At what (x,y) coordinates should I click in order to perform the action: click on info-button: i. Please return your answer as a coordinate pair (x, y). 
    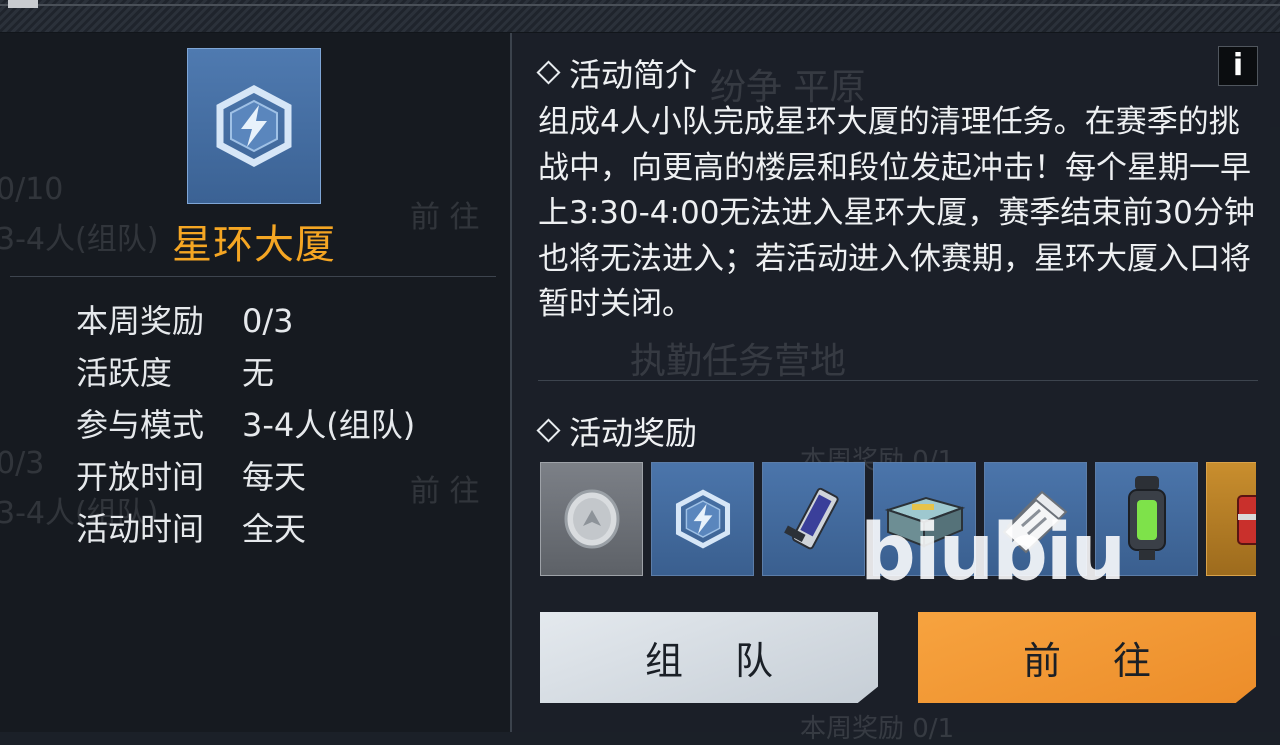
    Looking at the image, I should click on (1238, 66).